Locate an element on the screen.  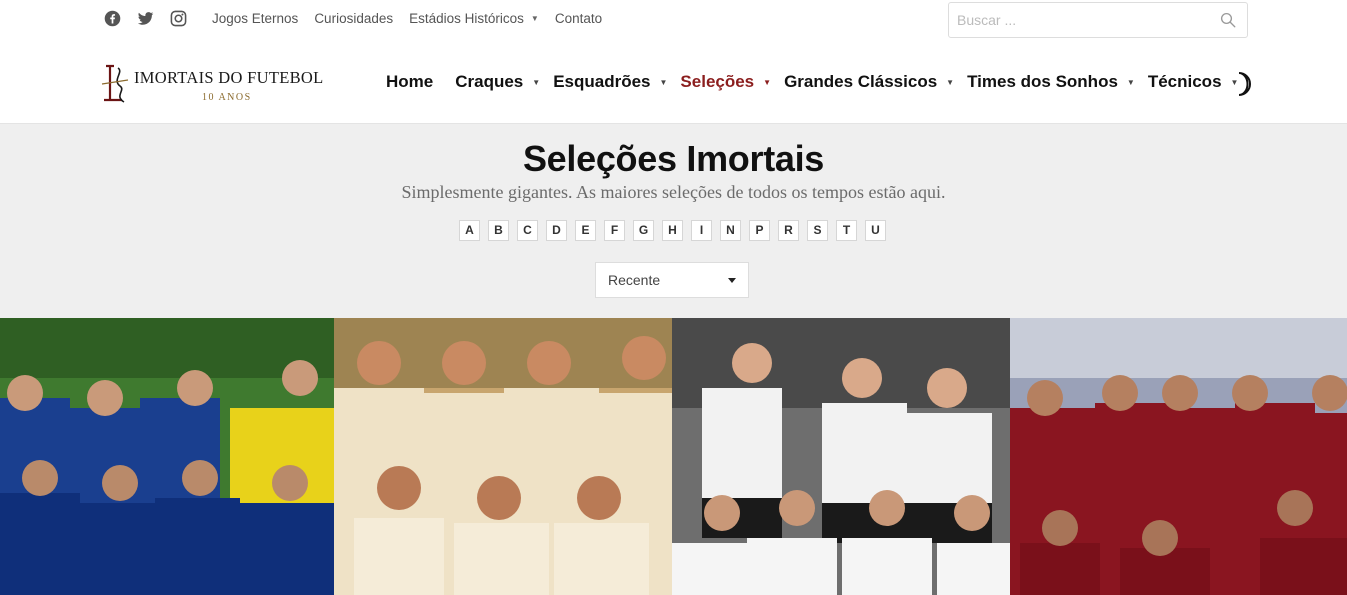
team-card-portugal is located at coordinates (1178, 456).